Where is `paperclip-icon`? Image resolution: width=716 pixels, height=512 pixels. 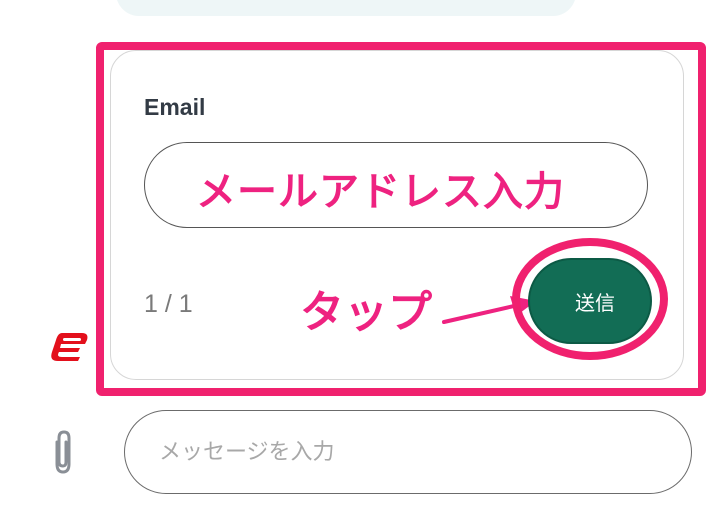 paperclip-icon is located at coordinates (63, 452).